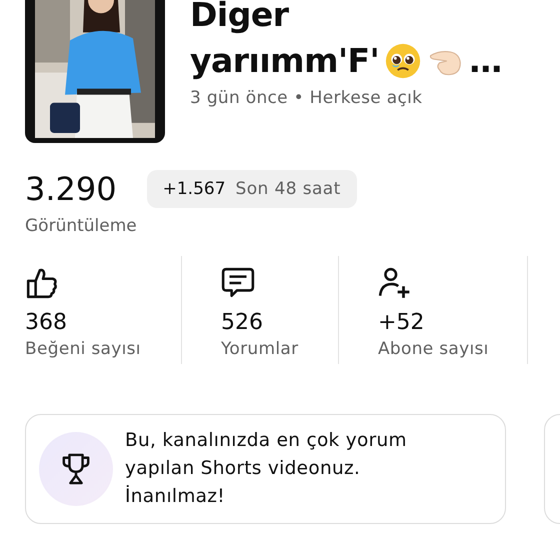 The image size is (560, 560). Describe the element at coordinates (307, 98) in the screenshot. I see `video-meta: 3 gün önce • Herkese açık` at that location.